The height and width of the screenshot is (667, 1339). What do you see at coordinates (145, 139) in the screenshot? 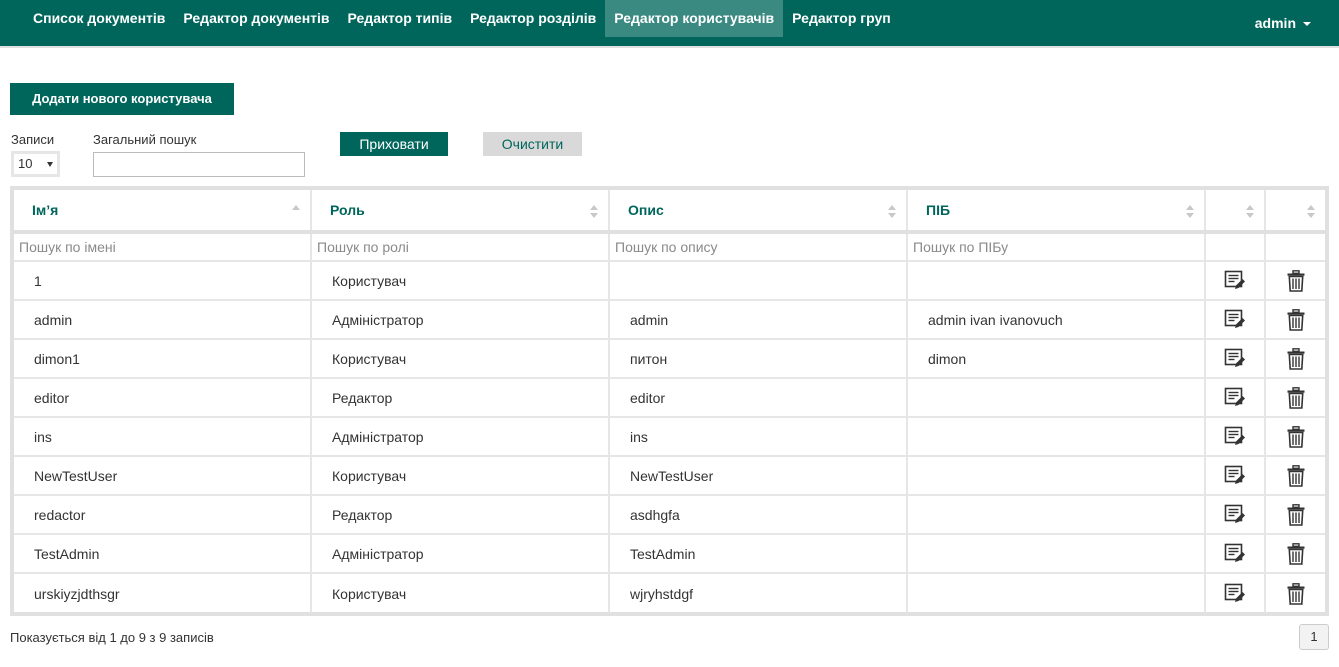
I see `global-search-label: Загальний пошук` at bounding box center [145, 139].